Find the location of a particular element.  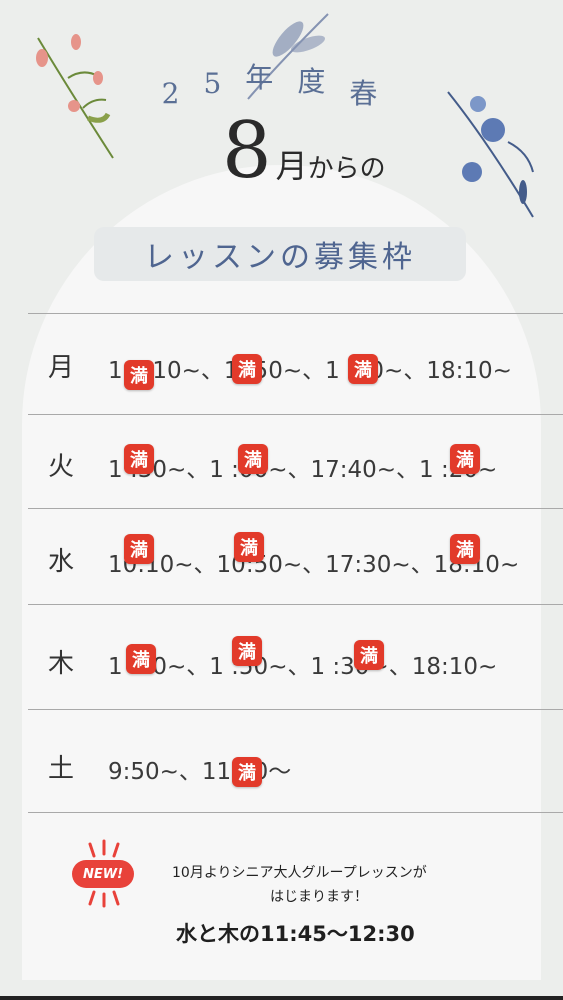

announcement-line-1: 10月よりシニア大人グループレッスンが is located at coordinates (299, 873).